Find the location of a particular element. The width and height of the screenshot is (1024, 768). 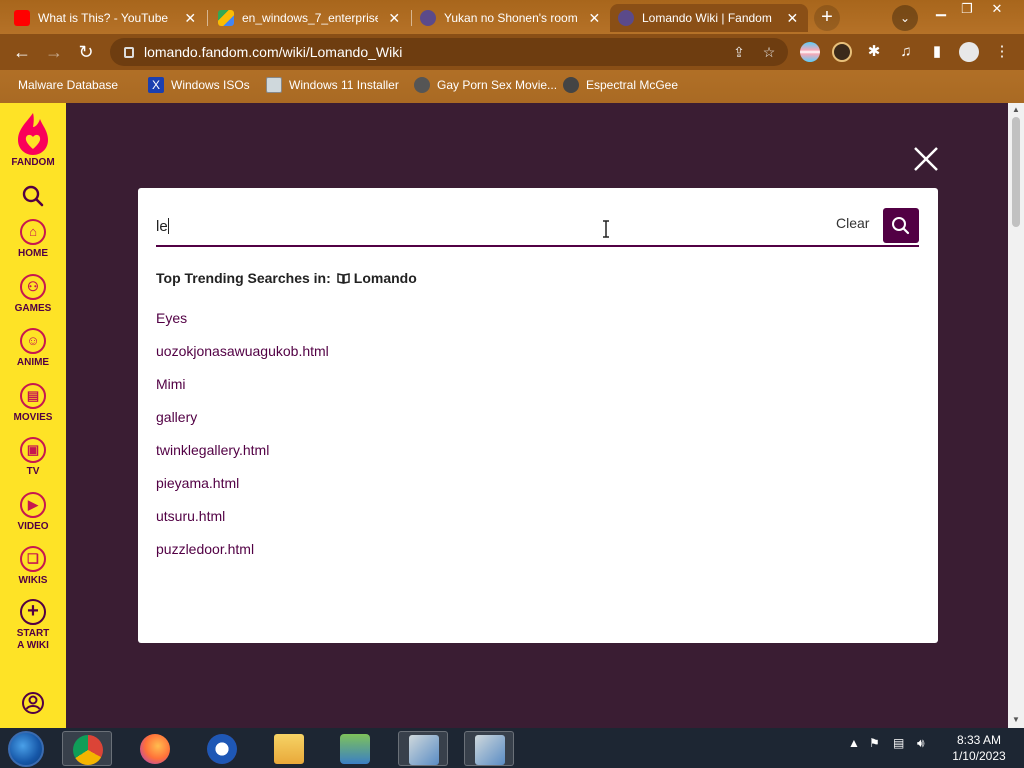

search-input is located at coordinates (456, 226).